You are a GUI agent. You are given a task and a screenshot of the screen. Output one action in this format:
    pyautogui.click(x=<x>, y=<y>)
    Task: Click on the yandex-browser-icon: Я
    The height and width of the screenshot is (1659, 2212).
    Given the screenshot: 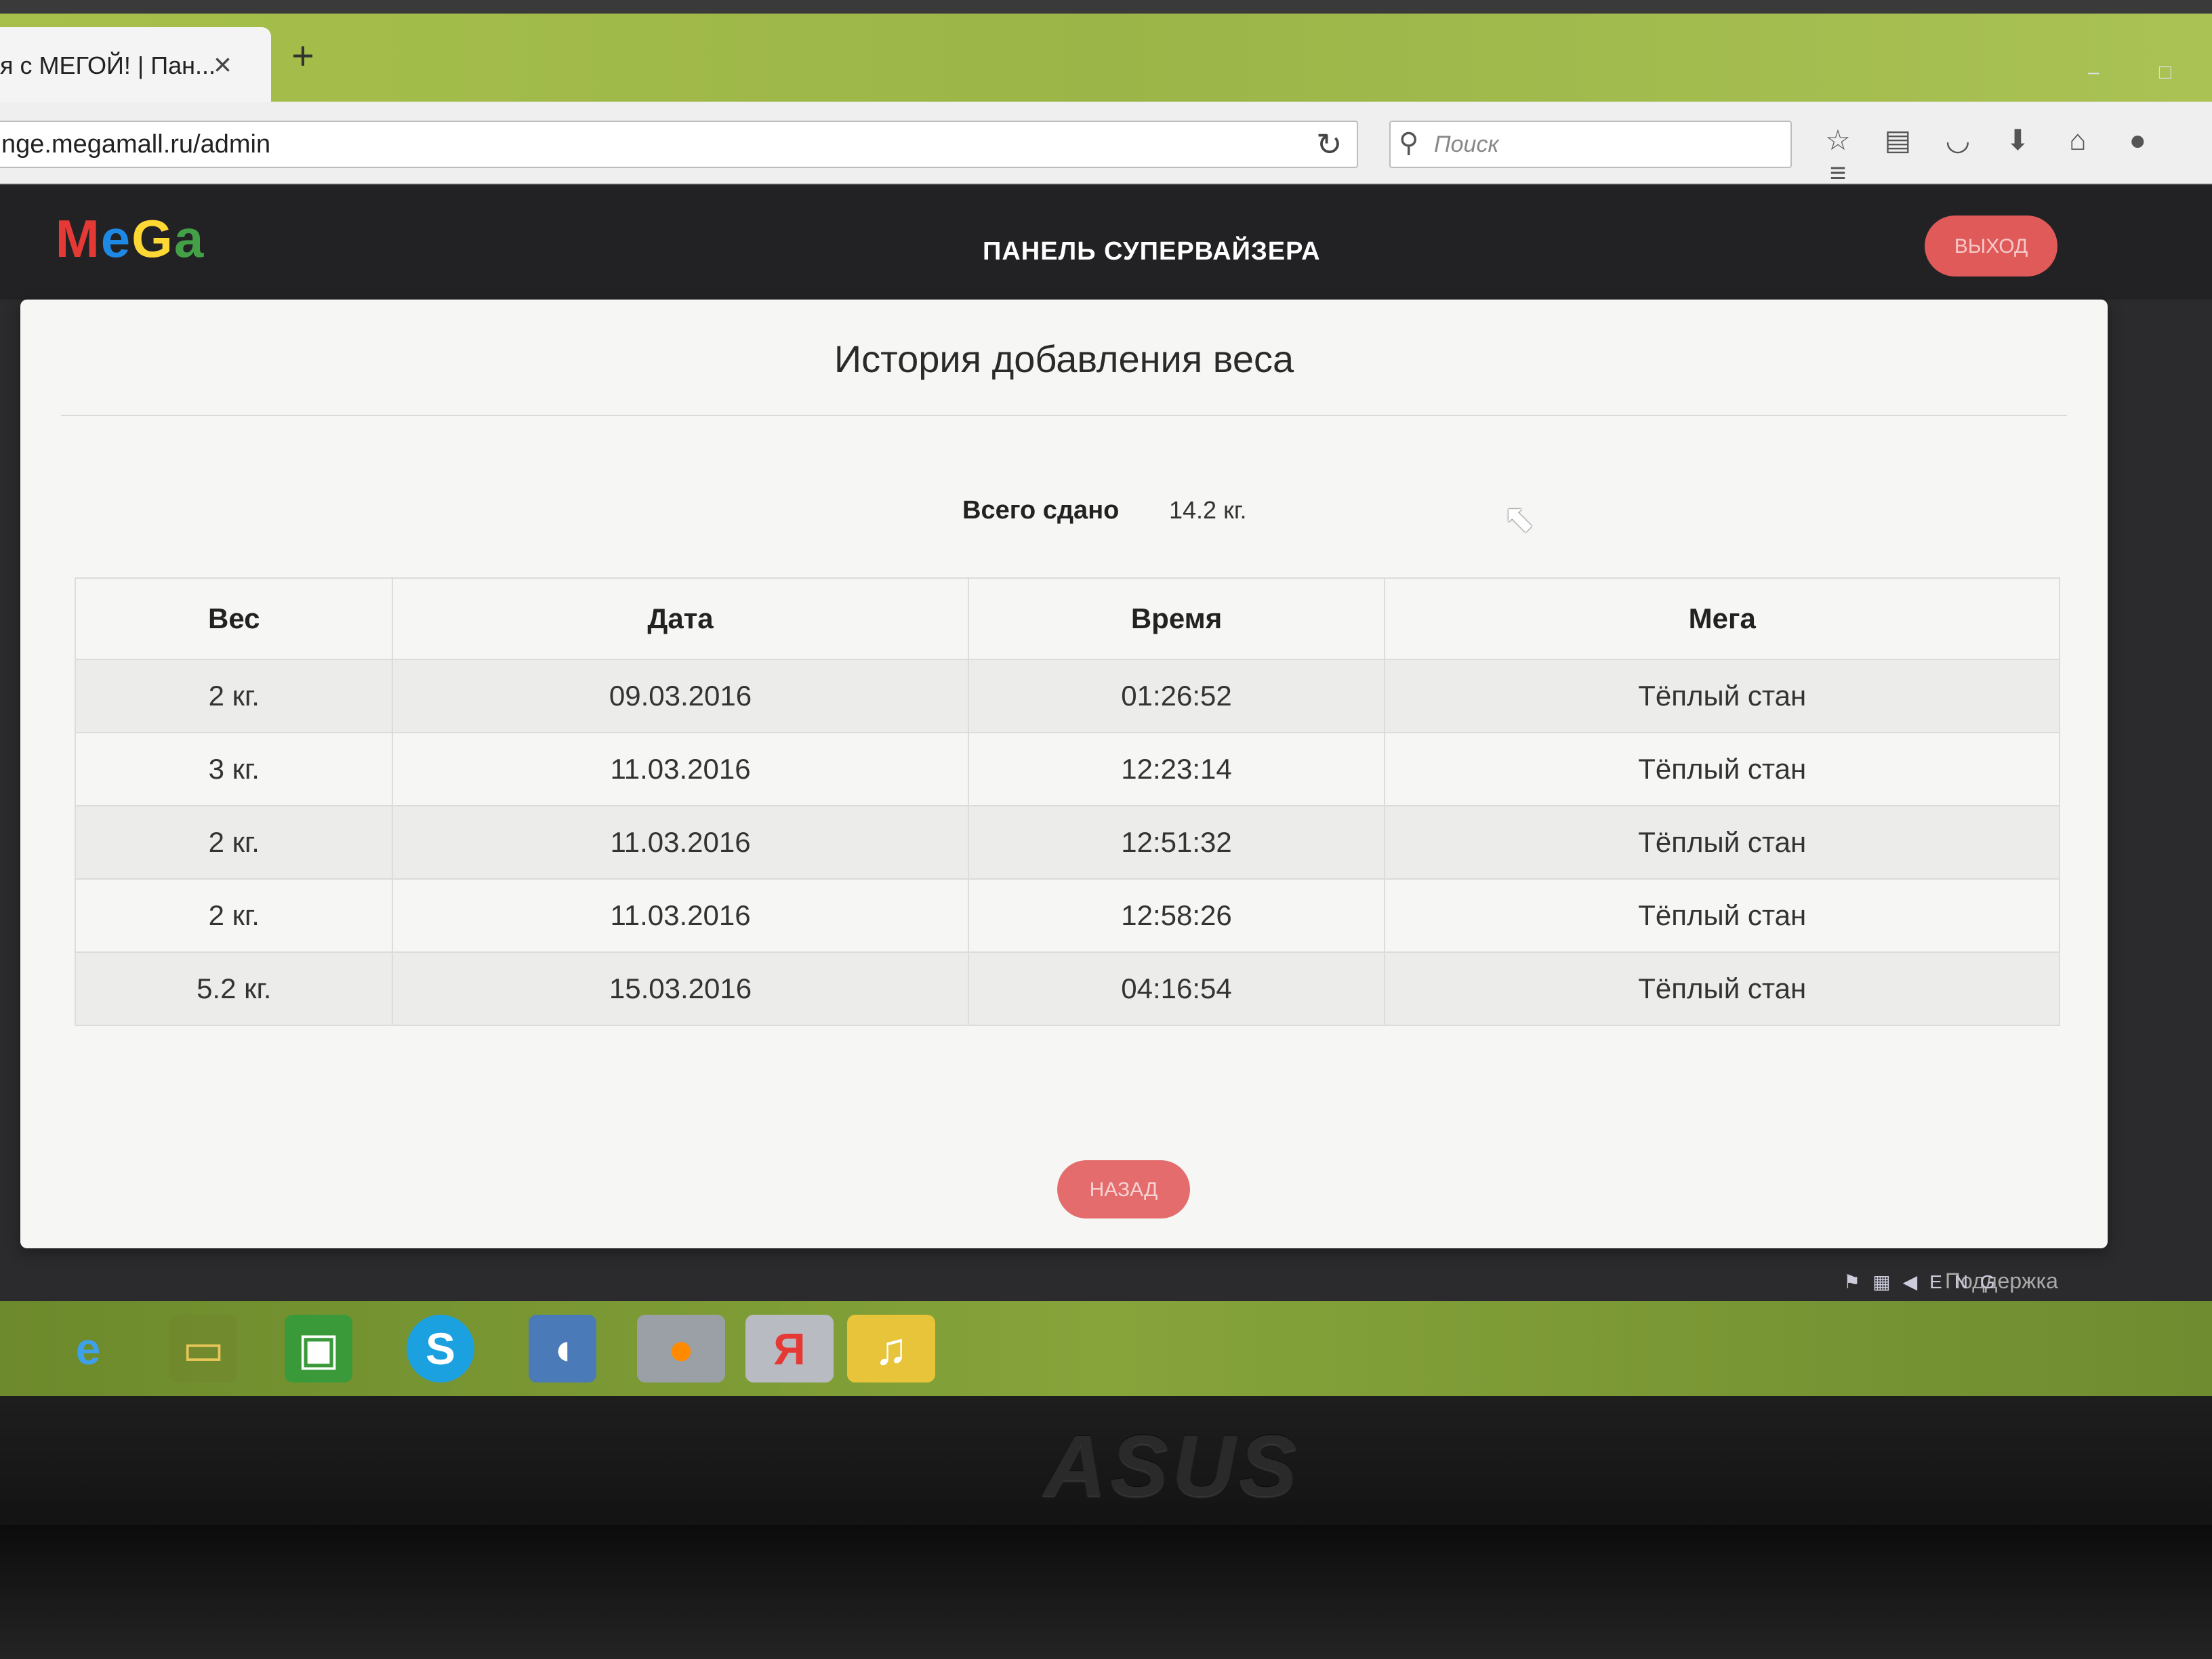 What is the action you would take?
    pyautogui.click(x=790, y=1349)
    